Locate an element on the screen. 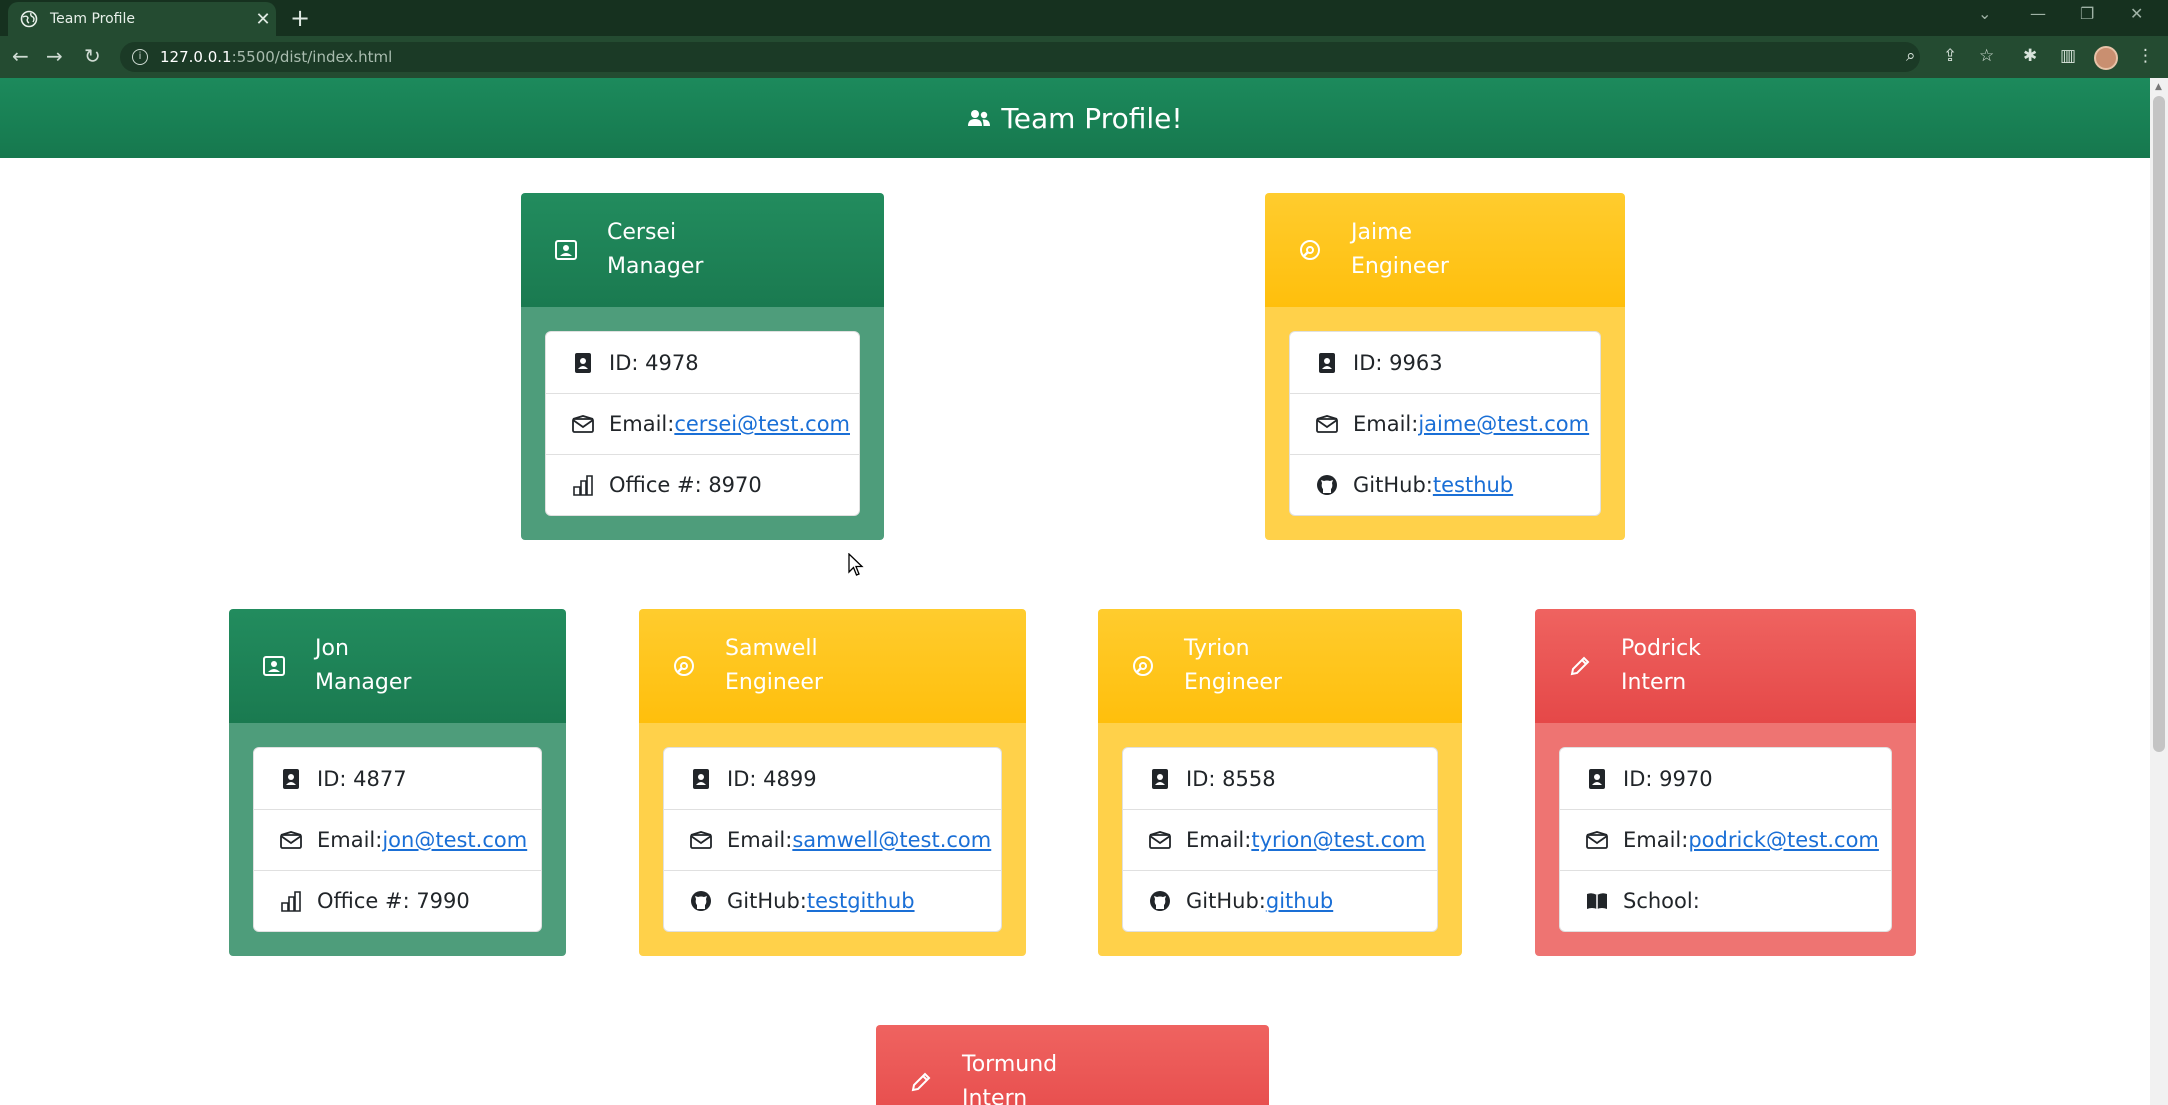  id-row: ID: 8558 is located at coordinates (1280, 778).